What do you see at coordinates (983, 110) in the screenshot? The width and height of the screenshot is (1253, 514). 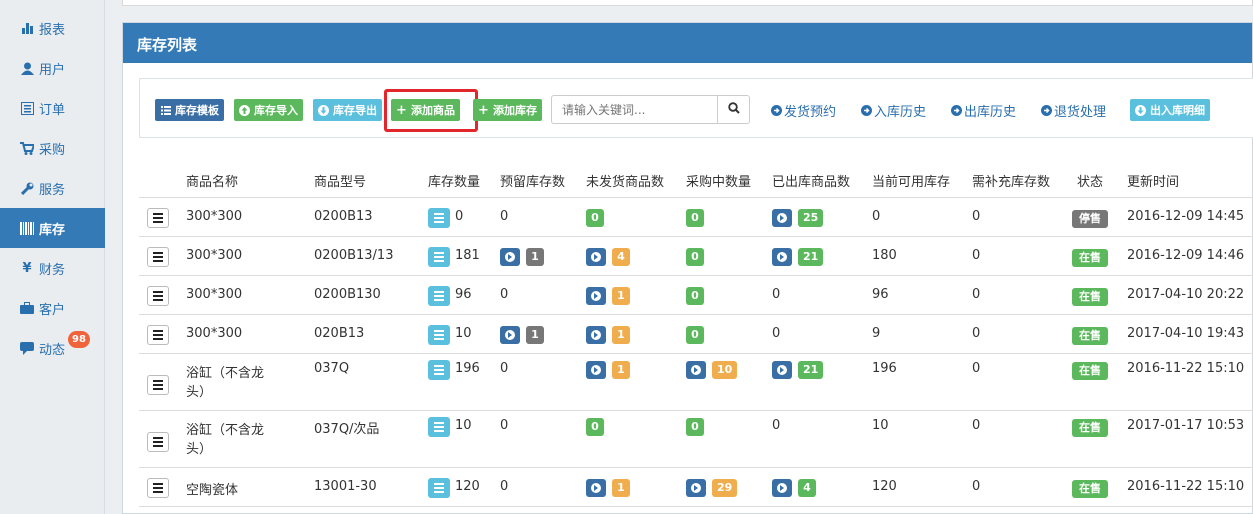 I see `outbound-history-link: 出库历史` at bounding box center [983, 110].